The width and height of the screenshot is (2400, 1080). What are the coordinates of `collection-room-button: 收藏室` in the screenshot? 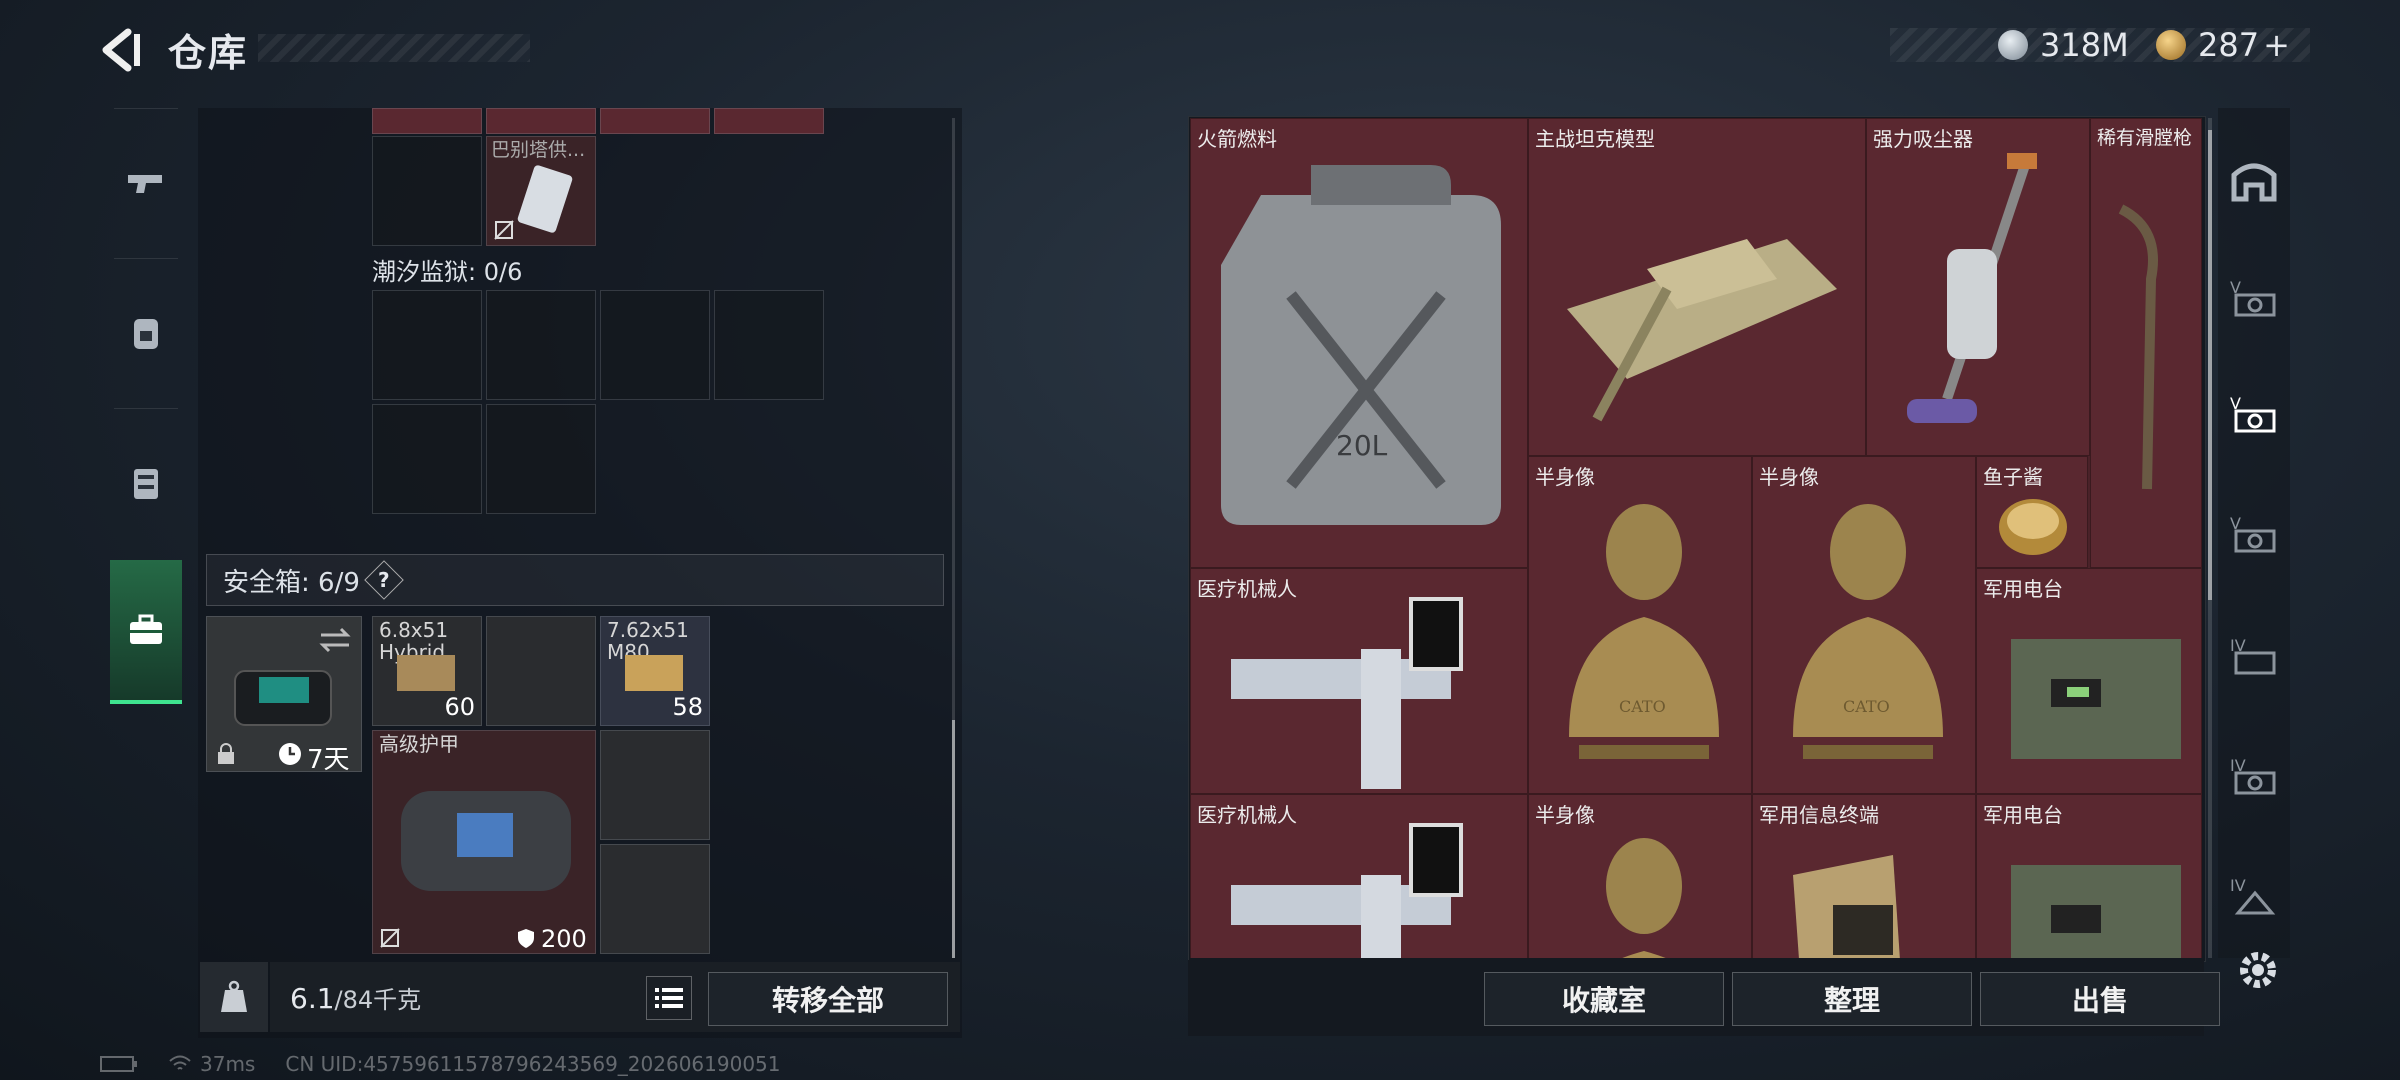 It's located at (1604, 999).